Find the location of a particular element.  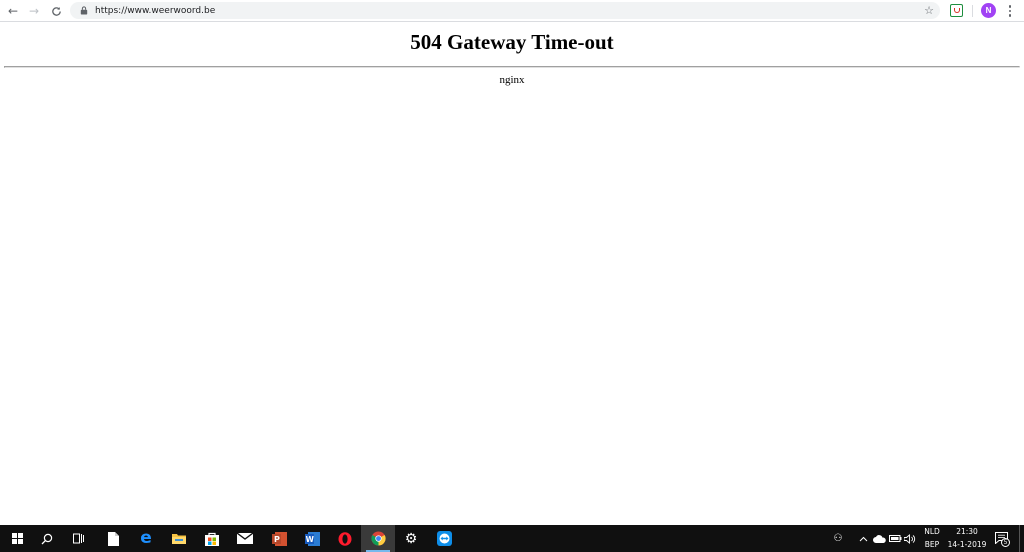

taskbar-file-explorer is located at coordinates (179, 538).